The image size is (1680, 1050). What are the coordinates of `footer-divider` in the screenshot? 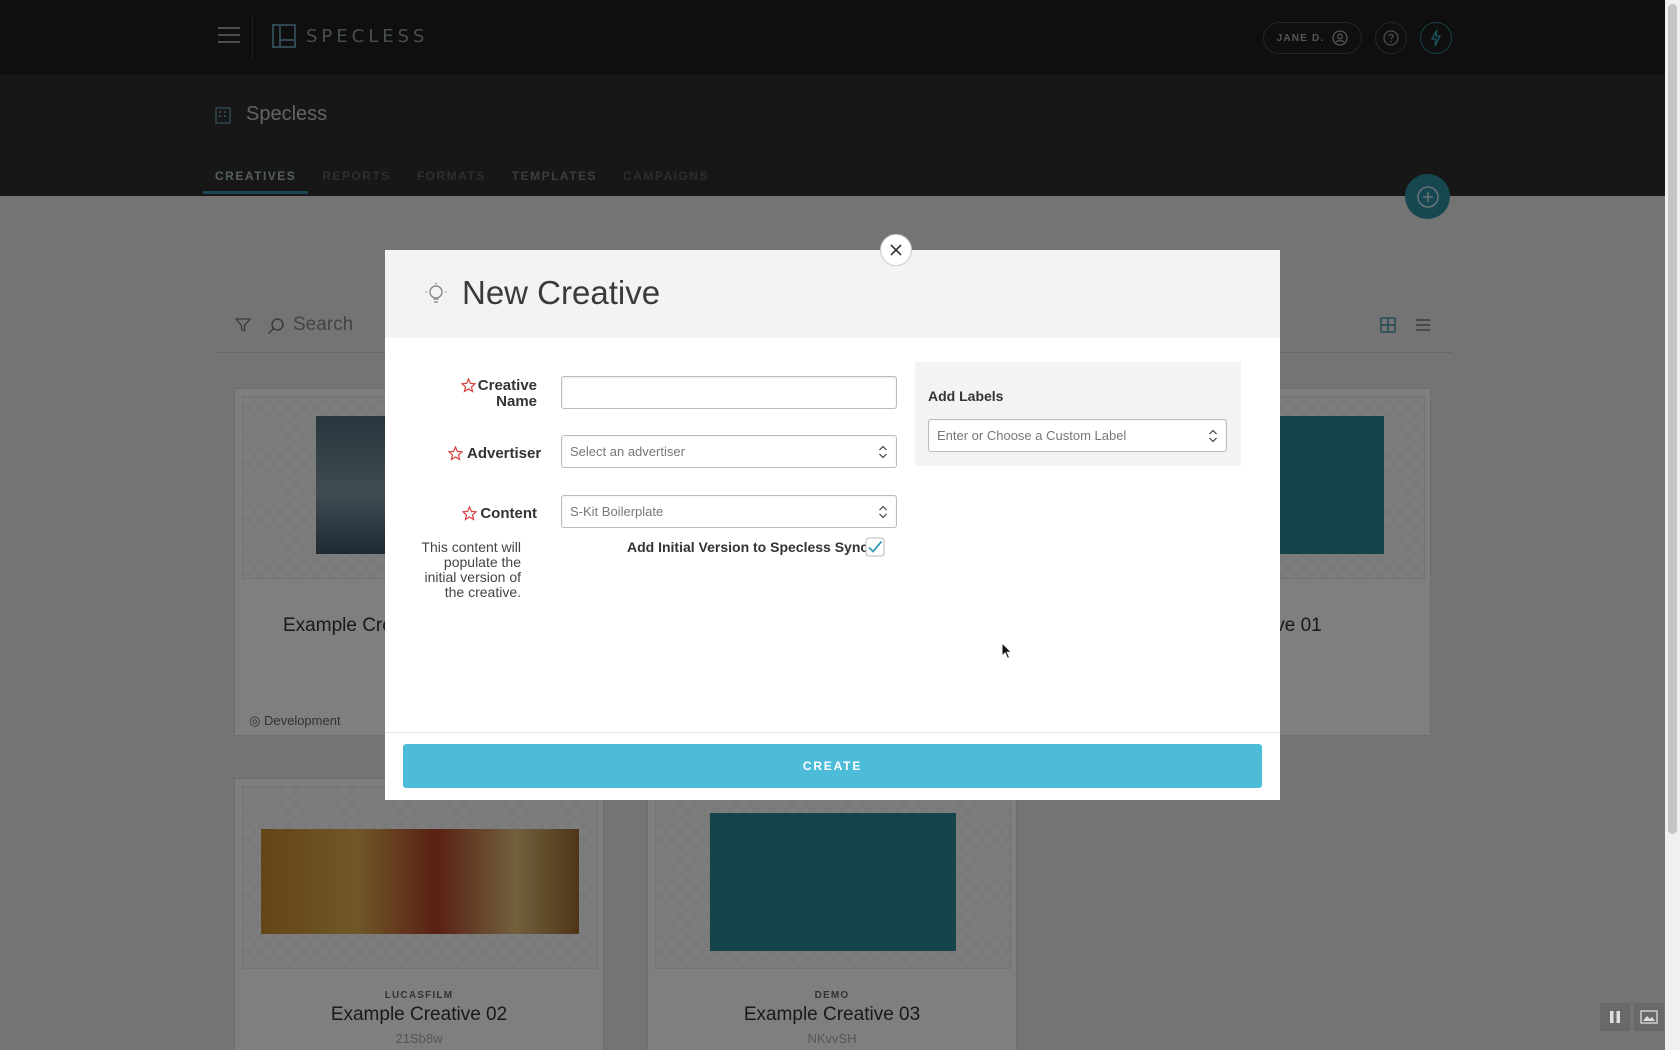 It's located at (832, 732).